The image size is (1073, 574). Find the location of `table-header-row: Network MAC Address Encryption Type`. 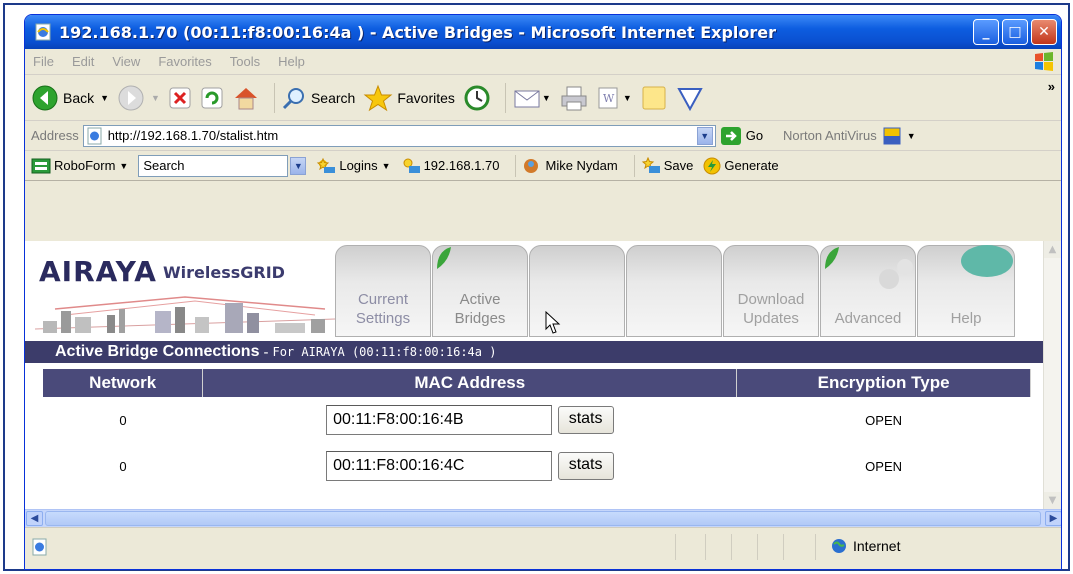

table-header-row: Network MAC Address Encryption Type is located at coordinates (537, 383).